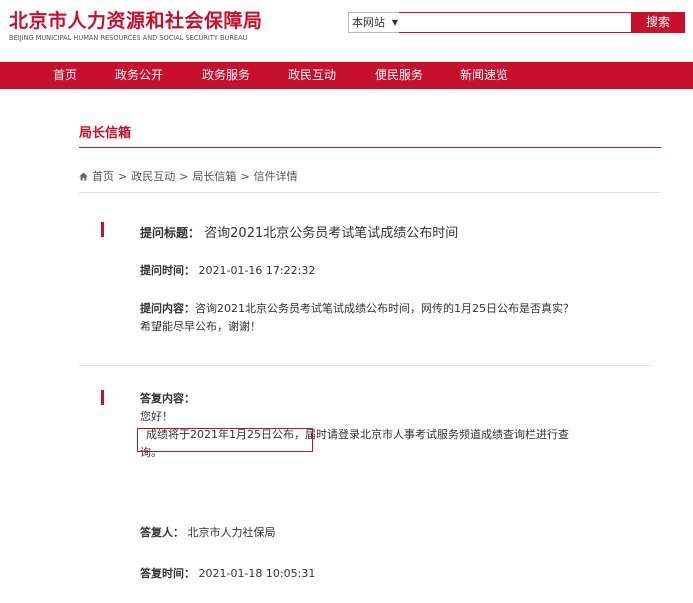 This screenshot has height=603, width=693. Describe the element at coordinates (257, 270) in the screenshot. I see `question-time-value: 2021-01-16 17:22:32` at that location.